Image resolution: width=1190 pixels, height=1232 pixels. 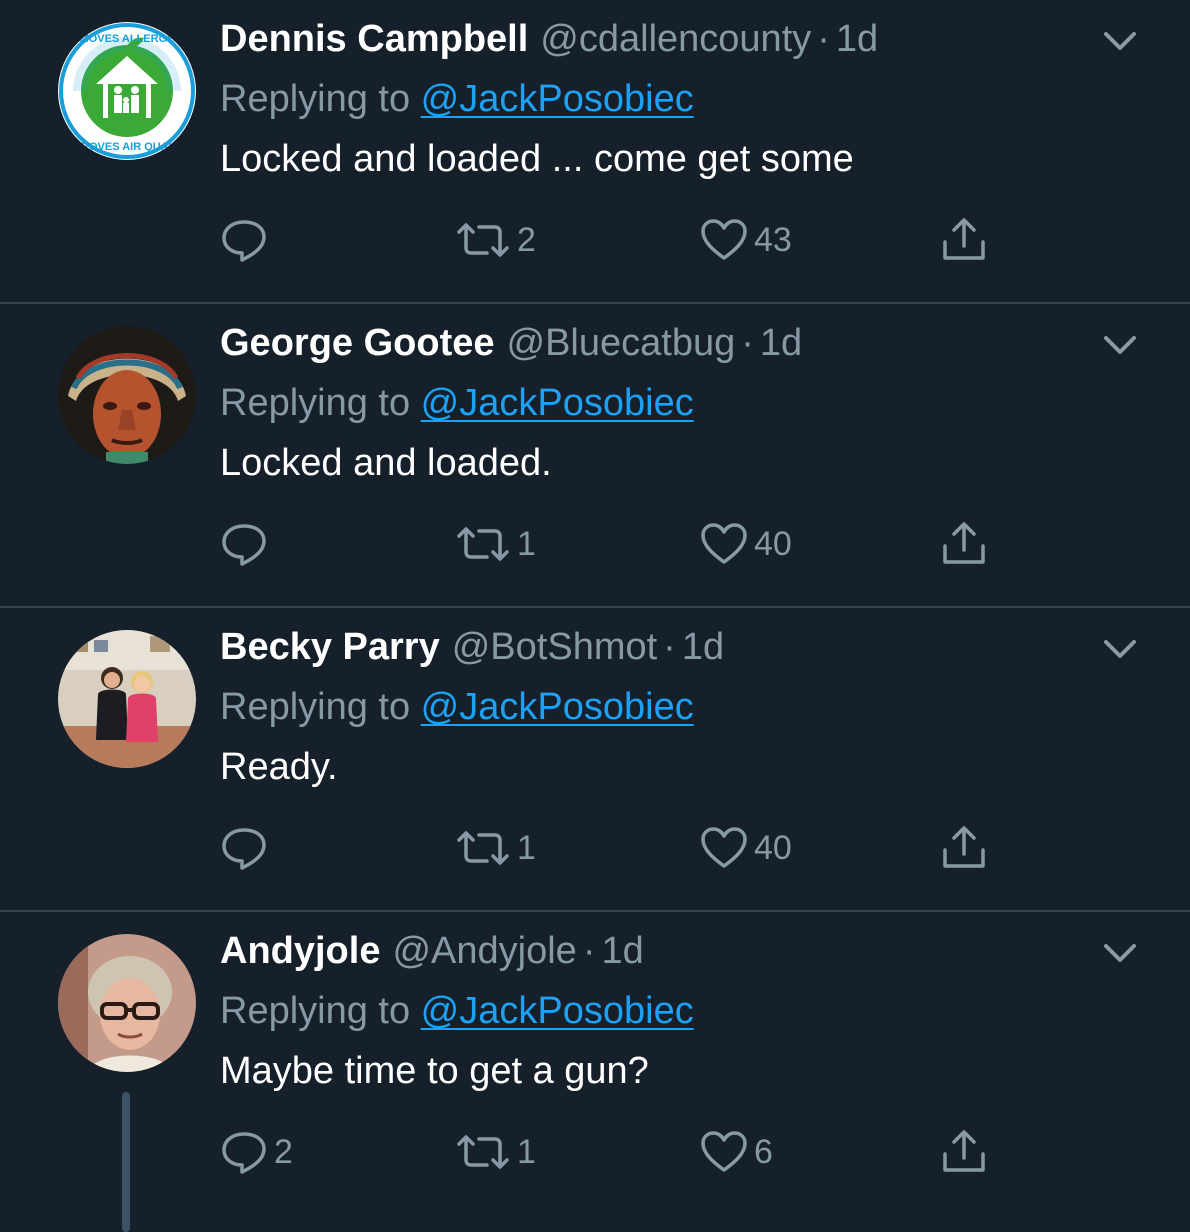 What do you see at coordinates (621, 343) in the screenshot?
I see `user-handle: @Bluecatbug` at bounding box center [621, 343].